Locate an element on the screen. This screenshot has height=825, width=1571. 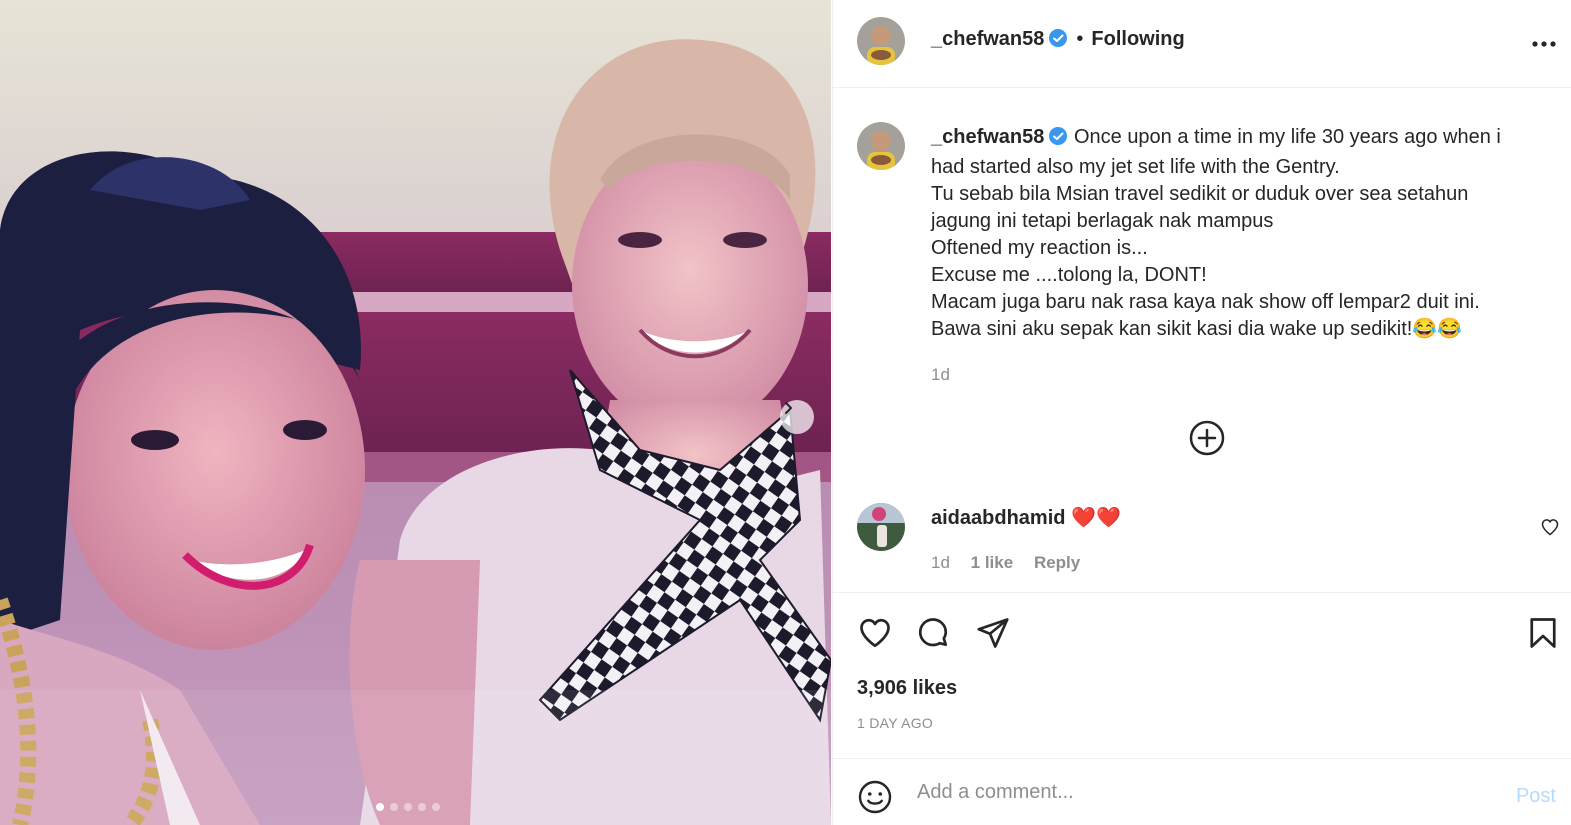
post-date: 1 DAY AGO is located at coordinates (895, 723).